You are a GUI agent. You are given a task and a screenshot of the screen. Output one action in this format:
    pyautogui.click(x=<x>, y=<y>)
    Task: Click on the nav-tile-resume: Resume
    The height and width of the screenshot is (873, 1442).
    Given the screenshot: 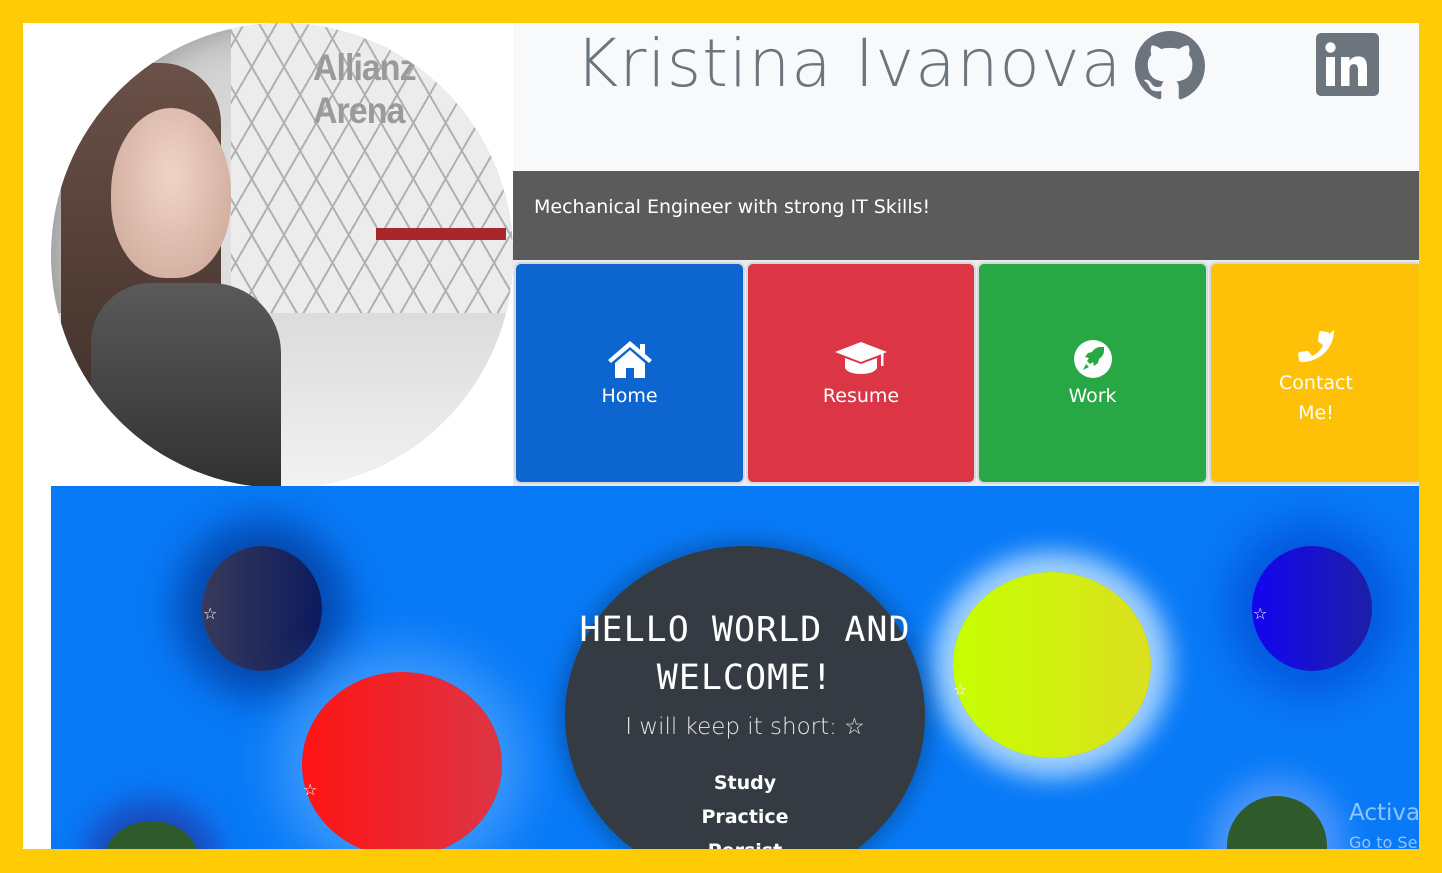 What is the action you would take?
    pyautogui.click(x=861, y=373)
    